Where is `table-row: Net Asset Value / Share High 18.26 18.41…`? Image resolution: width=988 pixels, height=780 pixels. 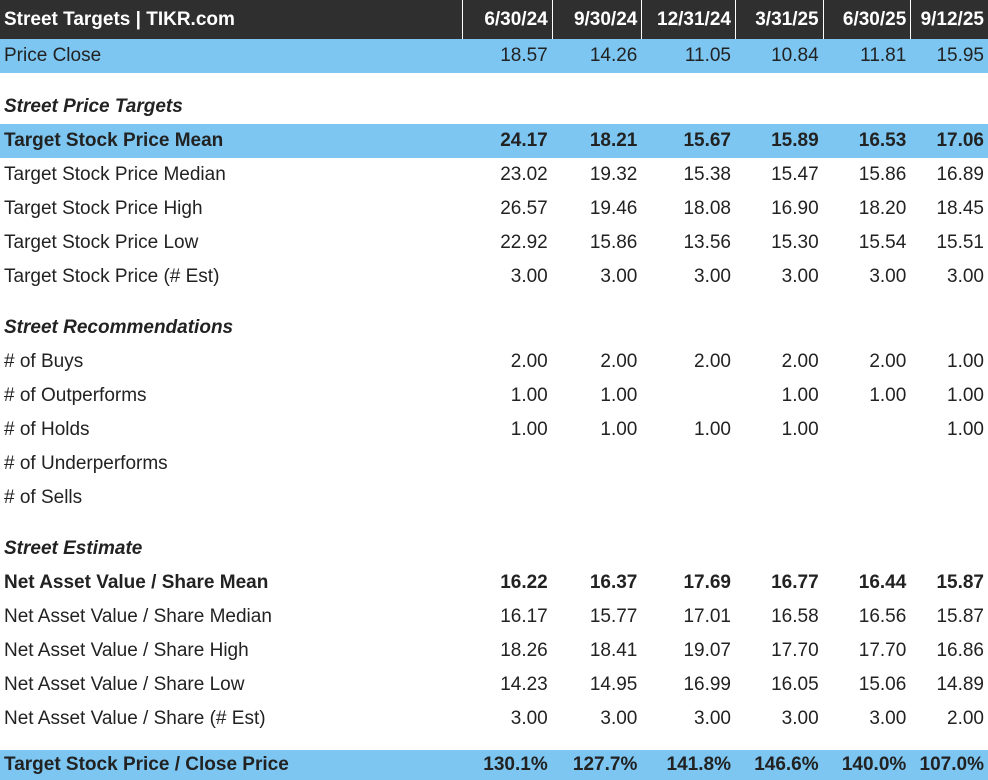 table-row: Net Asset Value / Share High 18.26 18.41… is located at coordinates (494, 651).